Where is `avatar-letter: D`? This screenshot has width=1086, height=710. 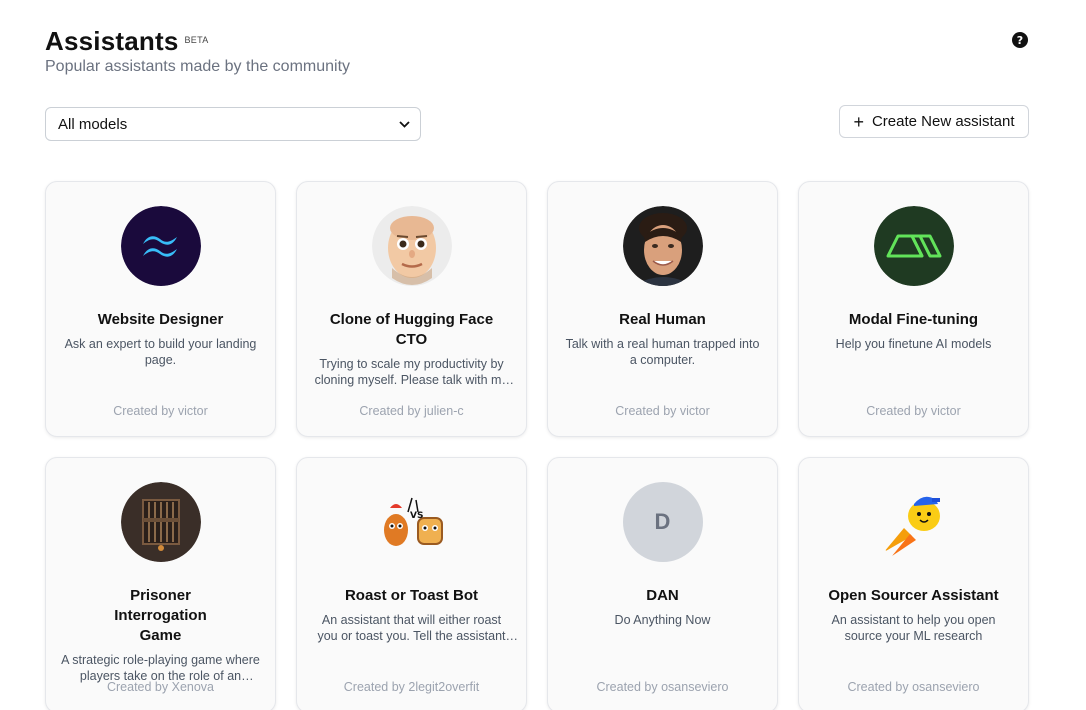
avatar-letter: D is located at coordinates (662, 521).